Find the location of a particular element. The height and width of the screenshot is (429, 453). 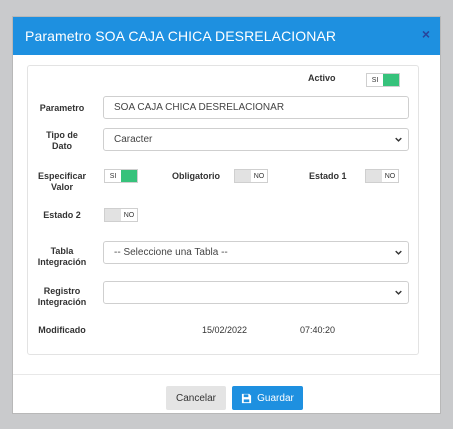

especificar-valor-toggle: SI is located at coordinates (121, 176).